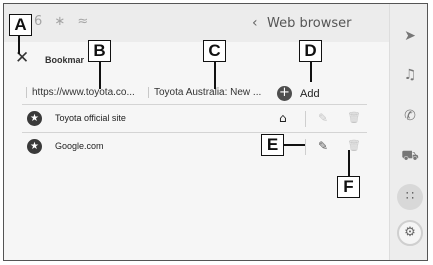  I want to click on plus-icon: +, so click(284, 93).